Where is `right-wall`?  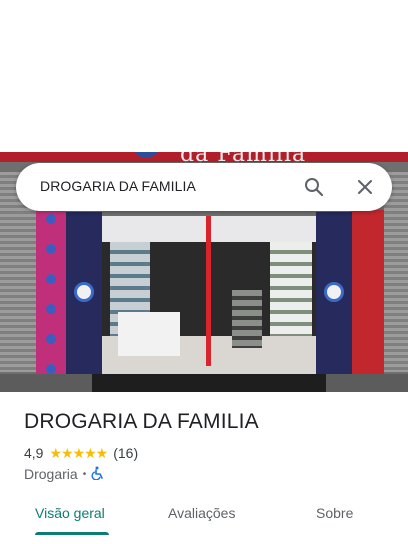 right-wall is located at coordinates (367, 292).